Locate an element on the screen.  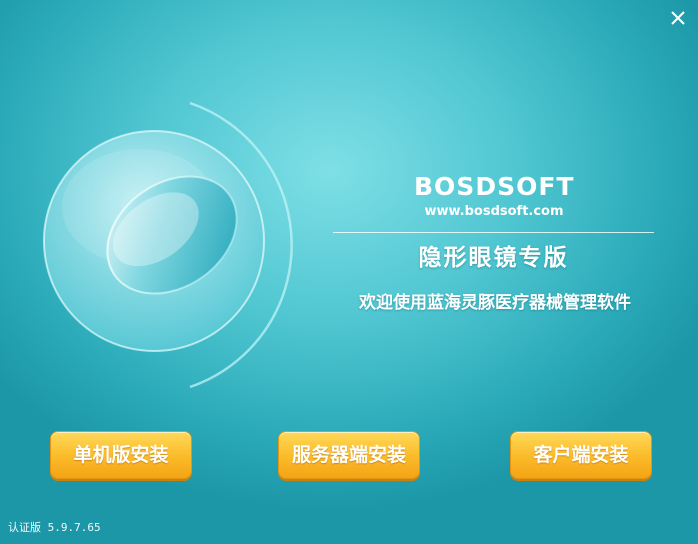
divider is located at coordinates (493, 232).